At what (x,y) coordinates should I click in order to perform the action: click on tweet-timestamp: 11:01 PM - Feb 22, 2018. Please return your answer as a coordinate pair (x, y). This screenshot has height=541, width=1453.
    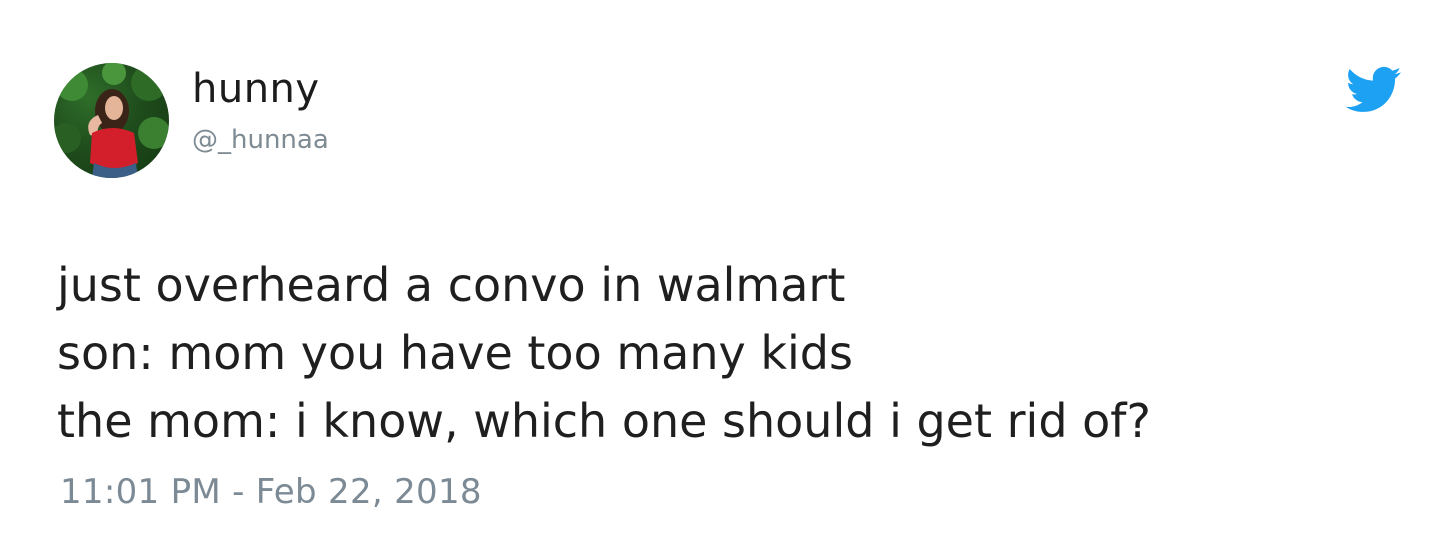
    Looking at the image, I should click on (271, 492).